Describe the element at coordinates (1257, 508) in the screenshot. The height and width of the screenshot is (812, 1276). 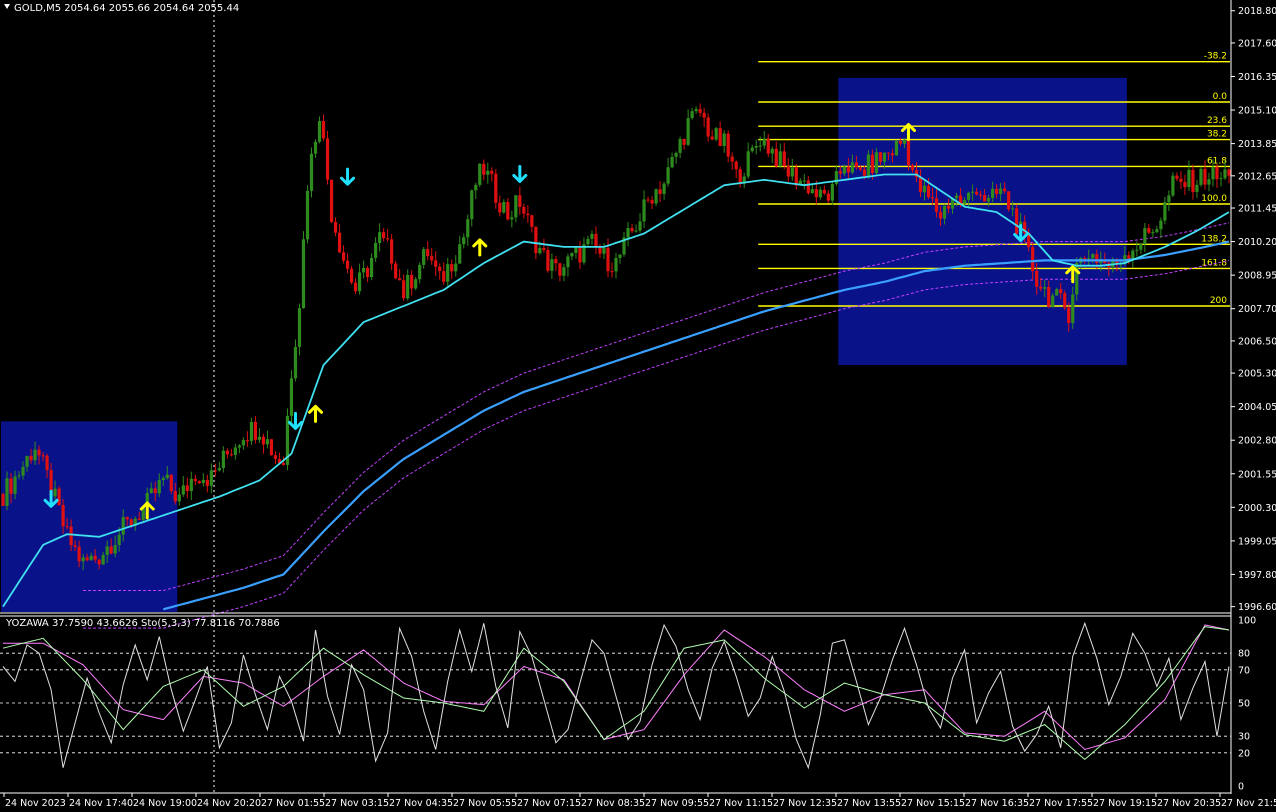
I see `price-tick-label: 2000.30` at that location.